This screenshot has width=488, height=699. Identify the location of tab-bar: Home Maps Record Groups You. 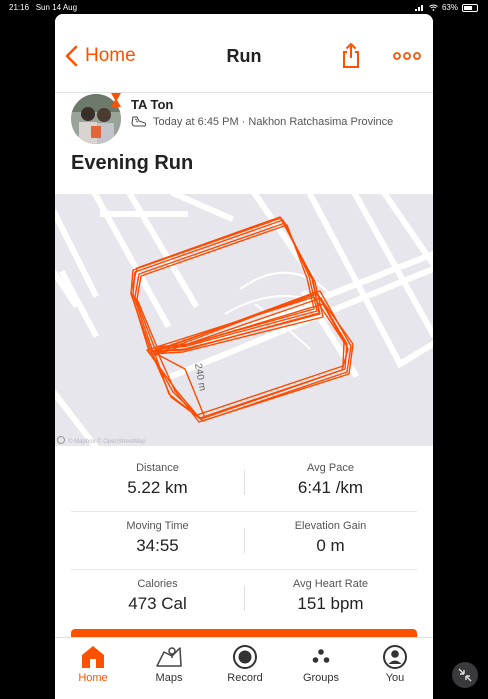
(244, 668).